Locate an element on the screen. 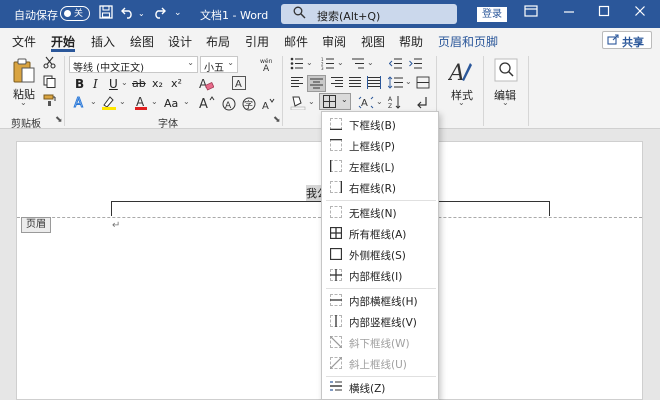 This screenshot has height=400, width=660. editing-dropdown-icon: ⌄ is located at coordinates (505, 102).